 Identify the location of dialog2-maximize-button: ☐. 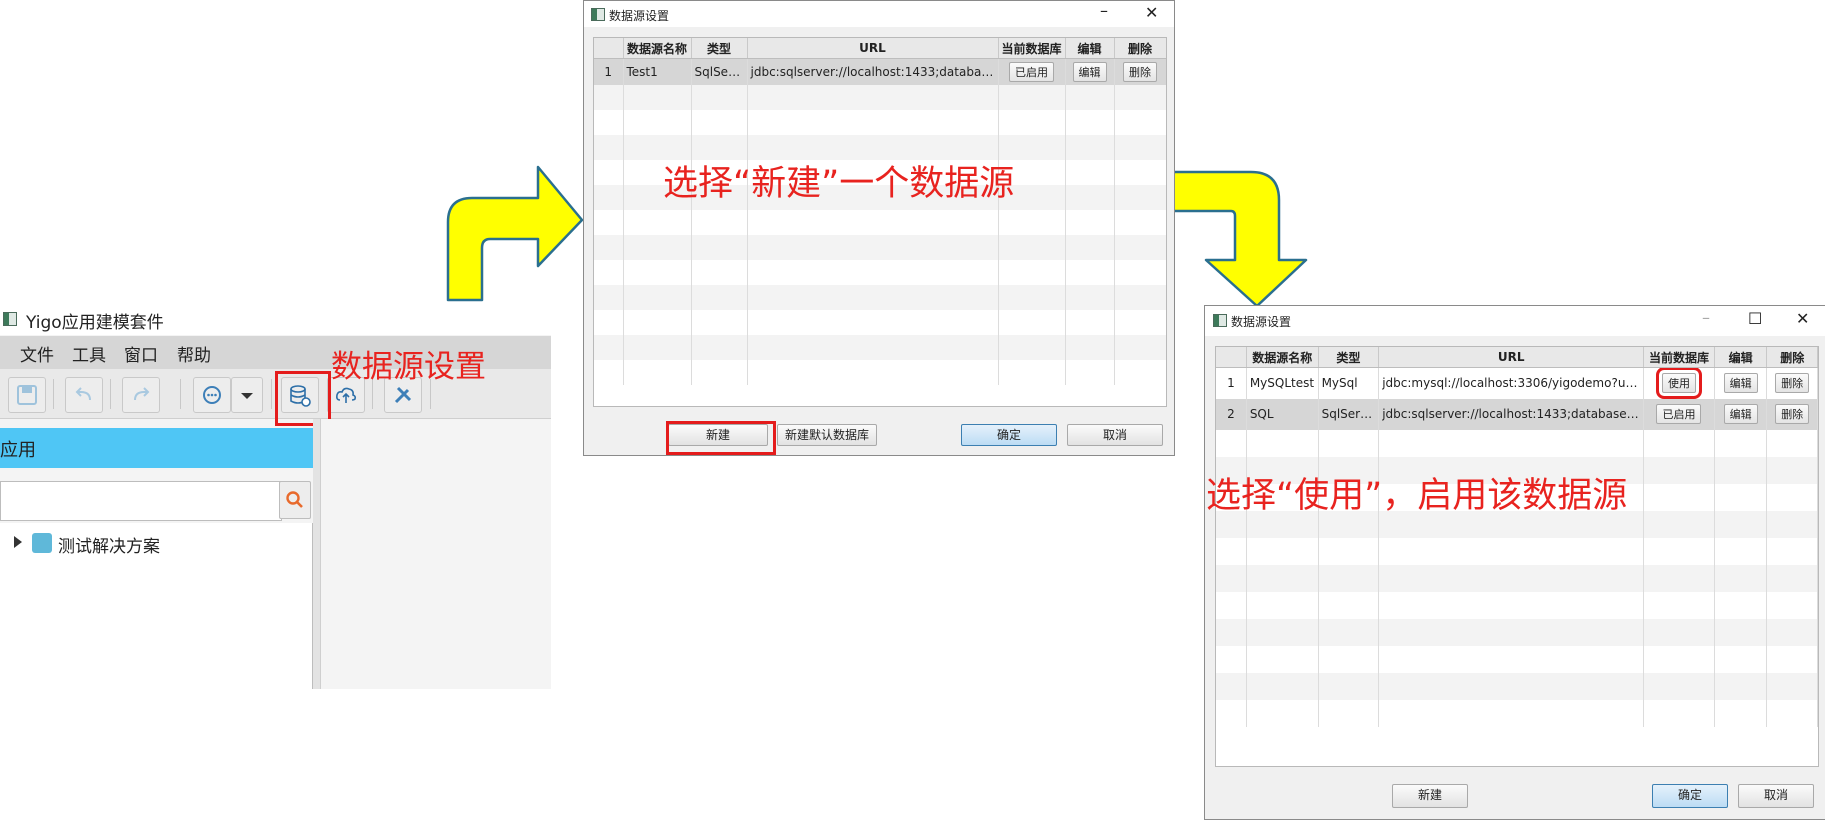
(1755, 318).